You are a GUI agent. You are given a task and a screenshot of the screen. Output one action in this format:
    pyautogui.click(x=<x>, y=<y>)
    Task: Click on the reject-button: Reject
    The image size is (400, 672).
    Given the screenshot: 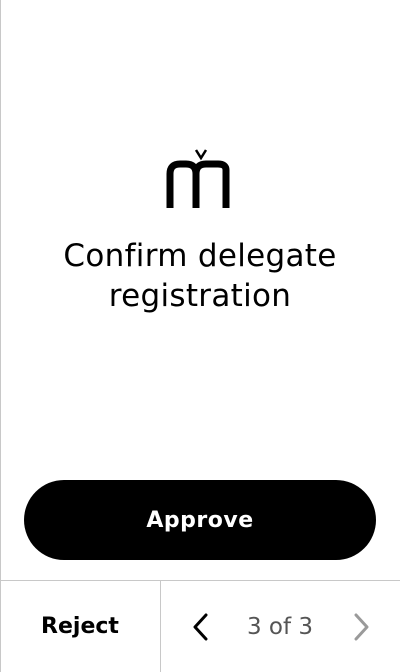 What is the action you would take?
    pyautogui.click(x=80, y=626)
    